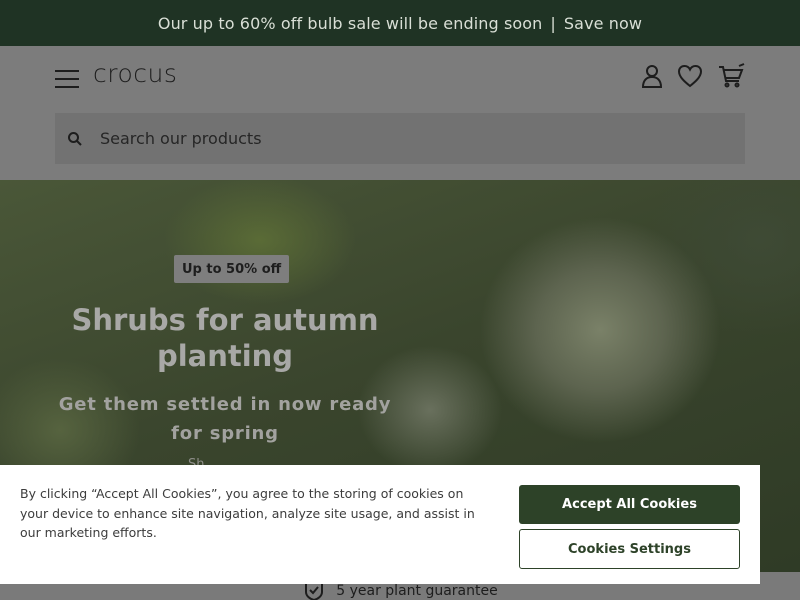 The height and width of the screenshot is (600, 800). I want to click on promo-save-link: Save now, so click(603, 23).